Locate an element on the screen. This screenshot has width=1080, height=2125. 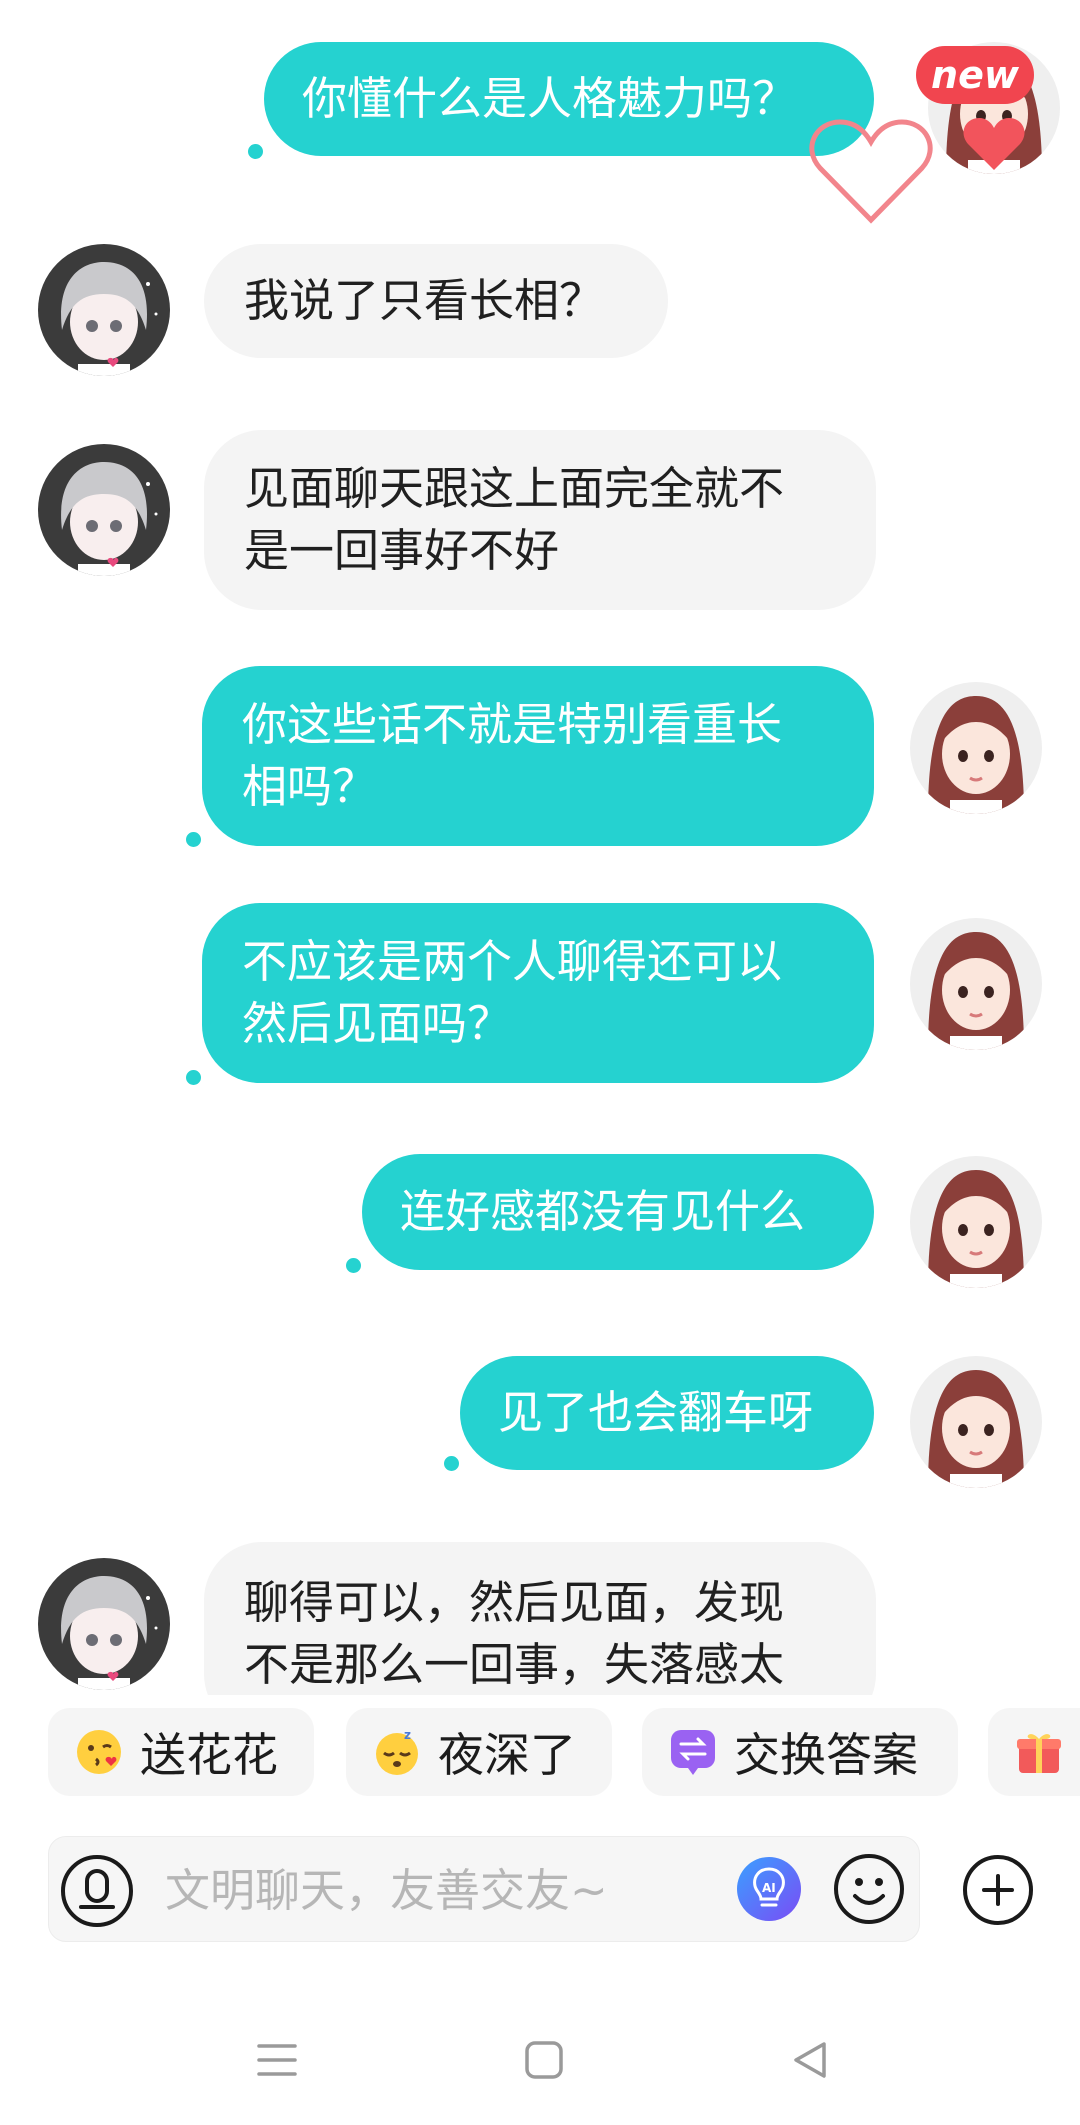
send-flower-chip: 送花花 is located at coordinates (181, 1752).